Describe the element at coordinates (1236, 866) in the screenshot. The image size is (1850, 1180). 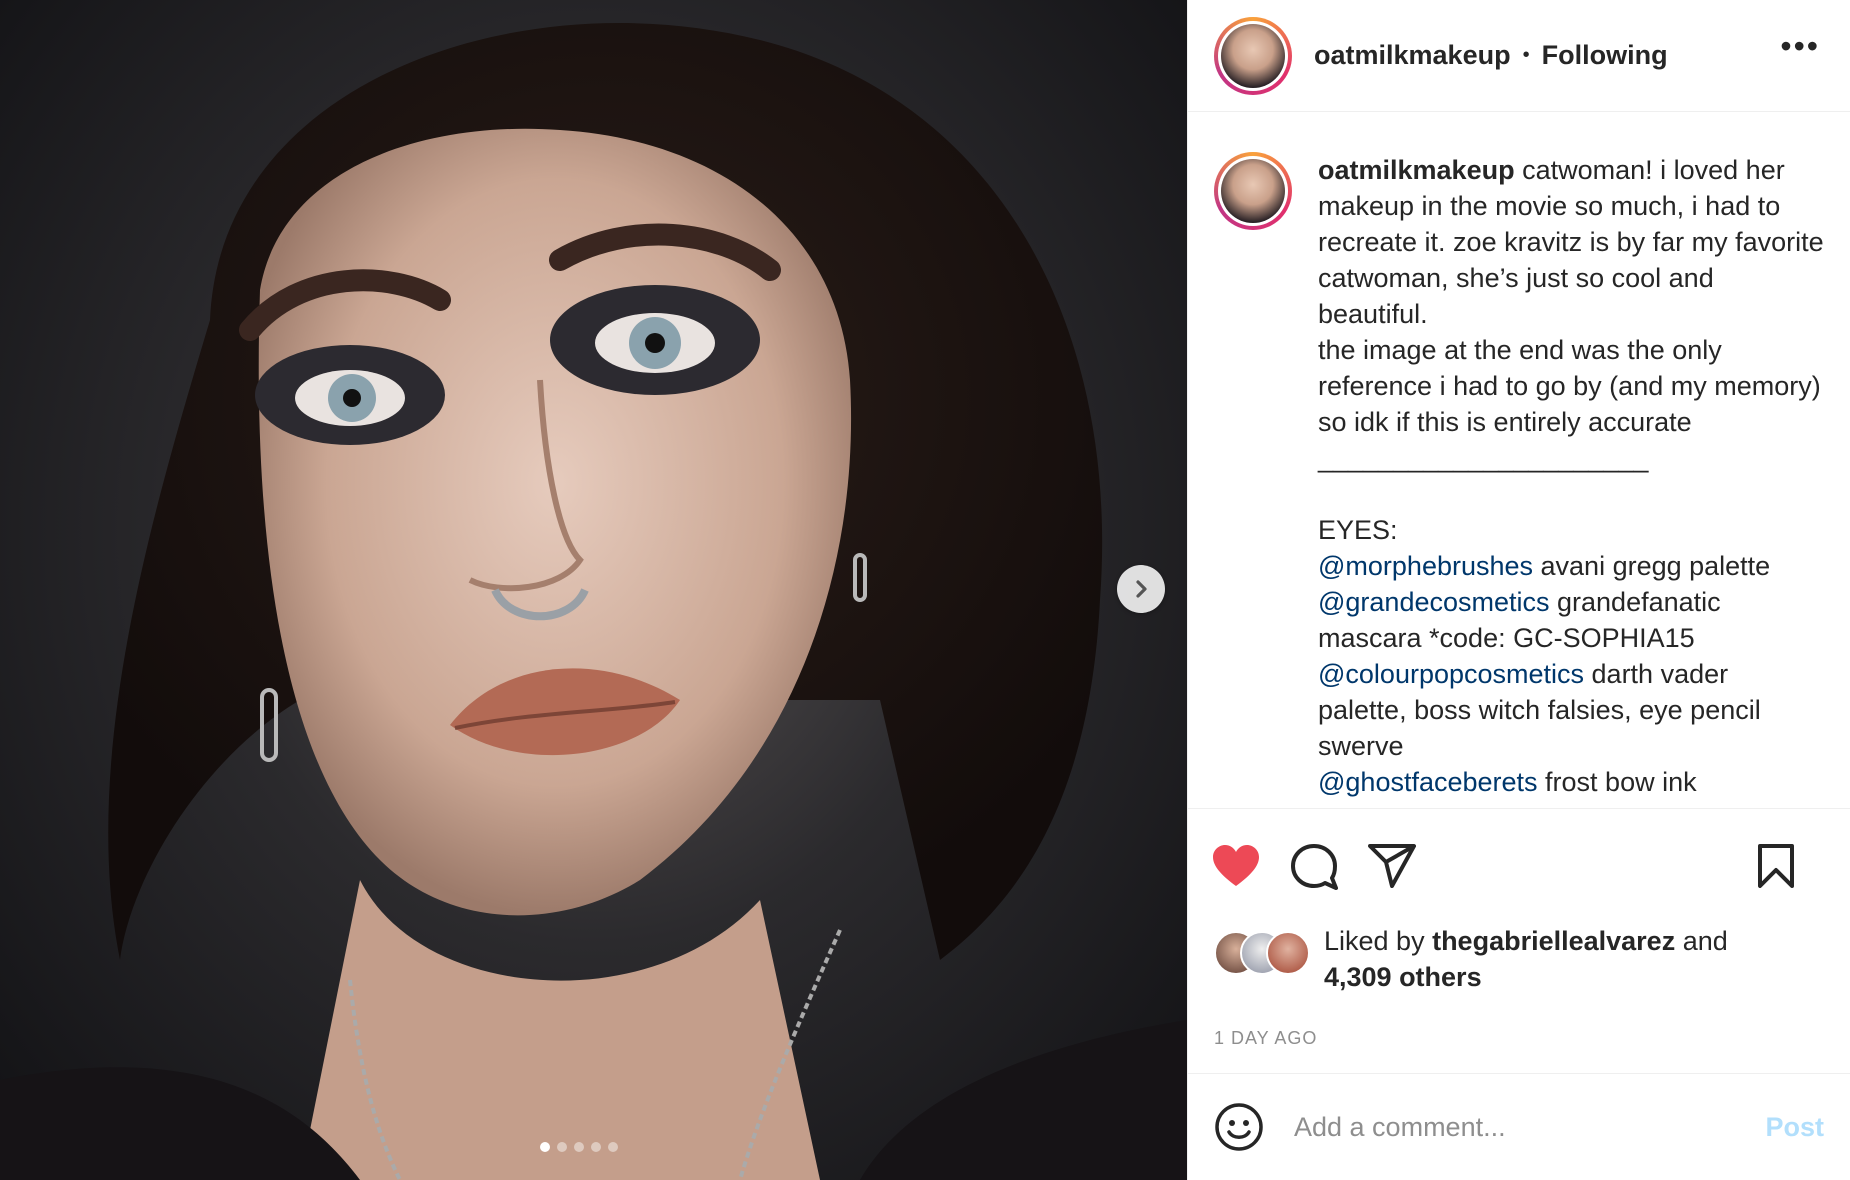
I see `heart-filled-icon` at that location.